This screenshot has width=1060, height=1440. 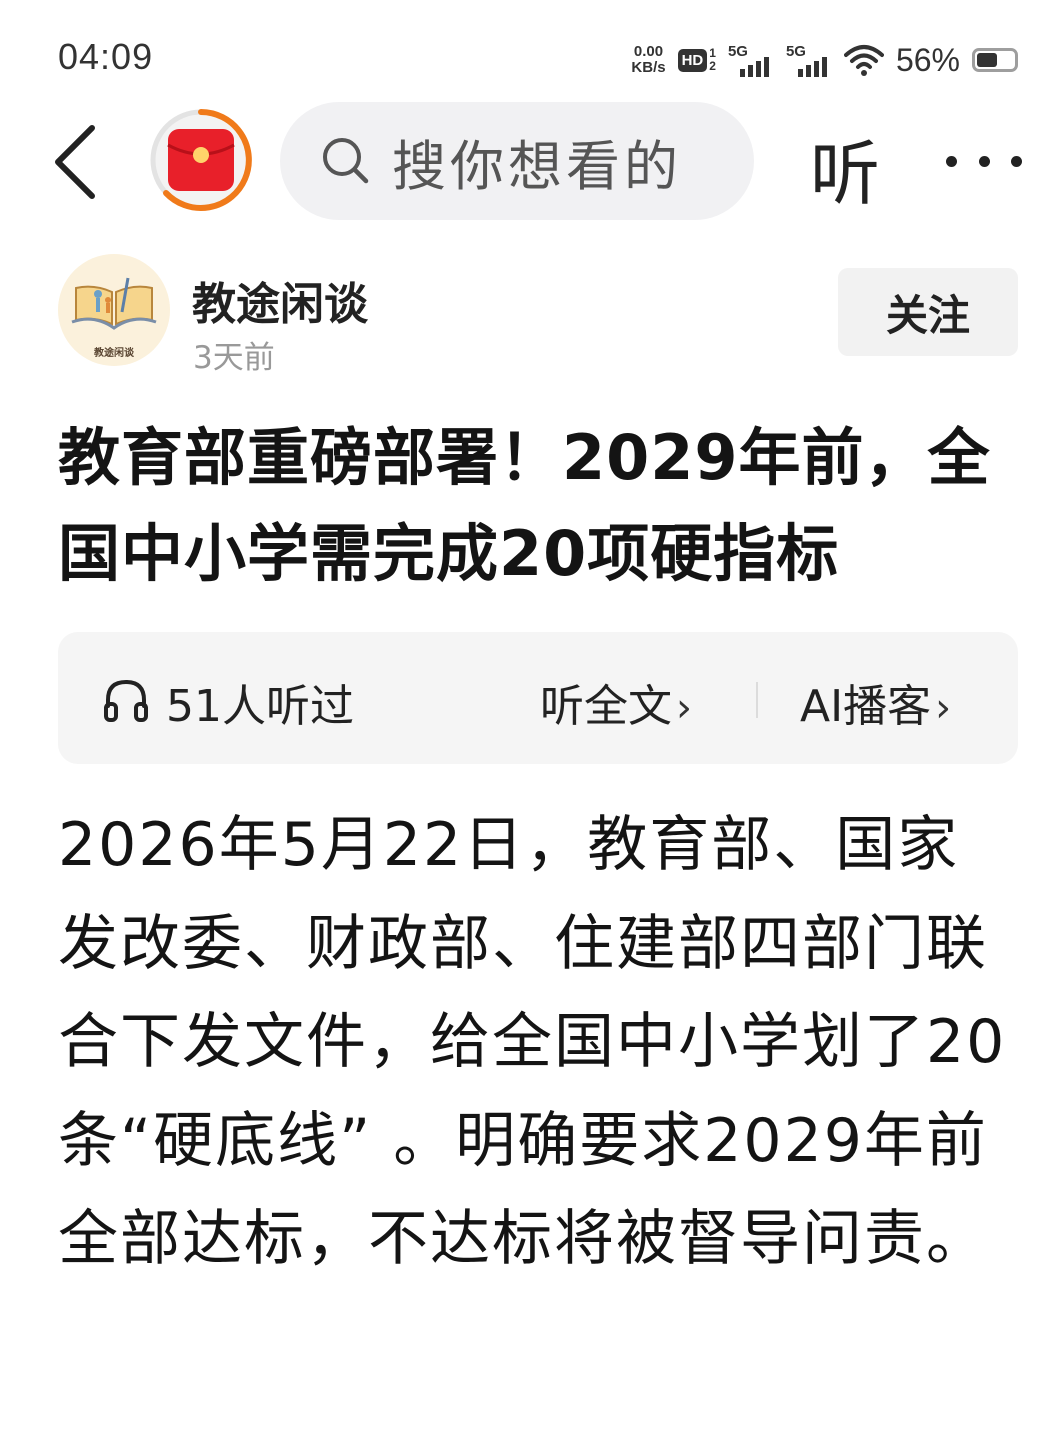 What do you see at coordinates (538, 698) in the screenshot?
I see `audio-bar: 51人听过 听全文 › AI播客 ›` at bounding box center [538, 698].